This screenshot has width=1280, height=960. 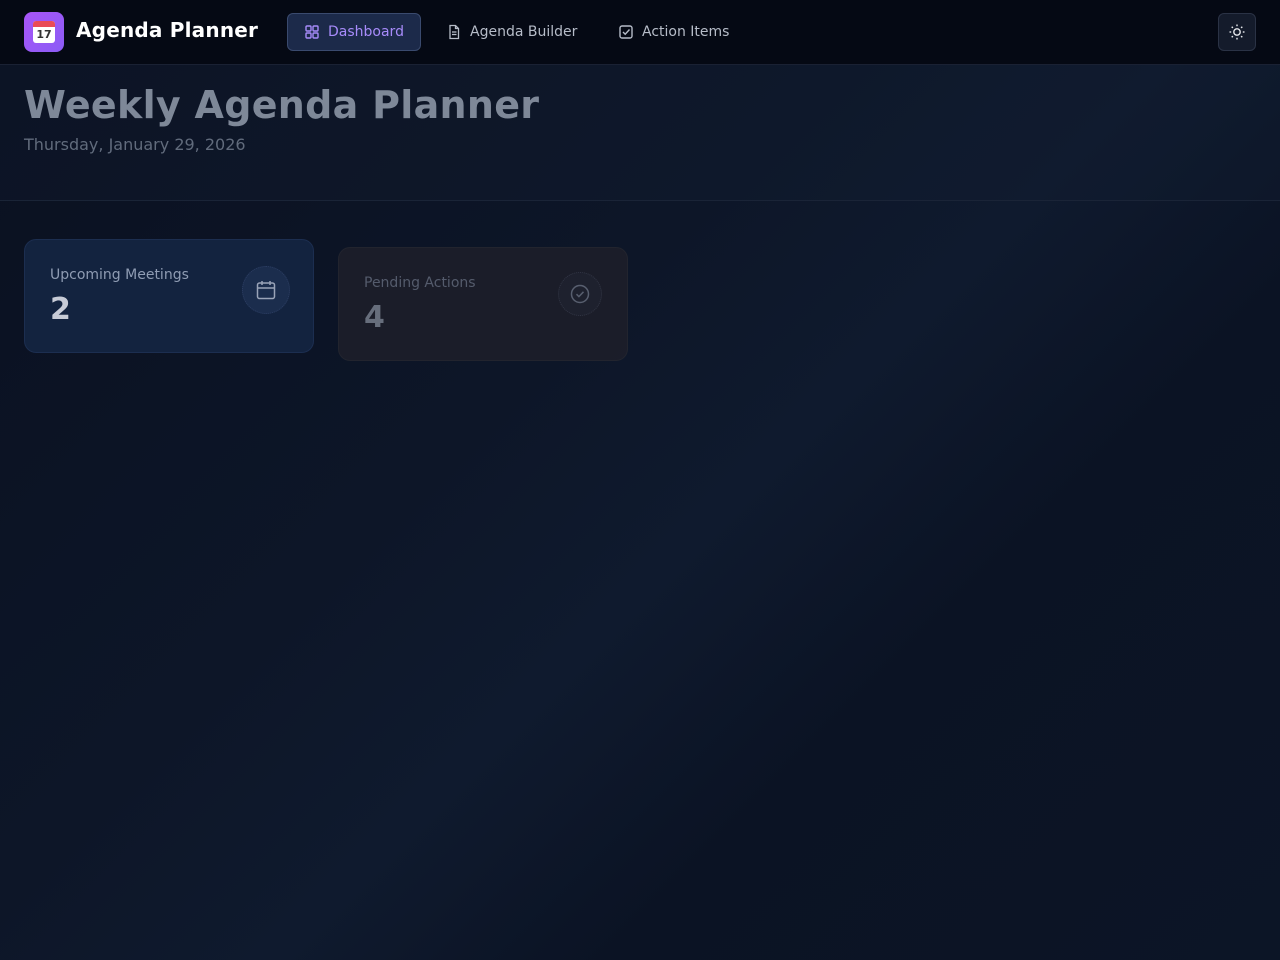 What do you see at coordinates (312, 32) in the screenshot?
I see `dashboard-icon` at bounding box center [312, 32].